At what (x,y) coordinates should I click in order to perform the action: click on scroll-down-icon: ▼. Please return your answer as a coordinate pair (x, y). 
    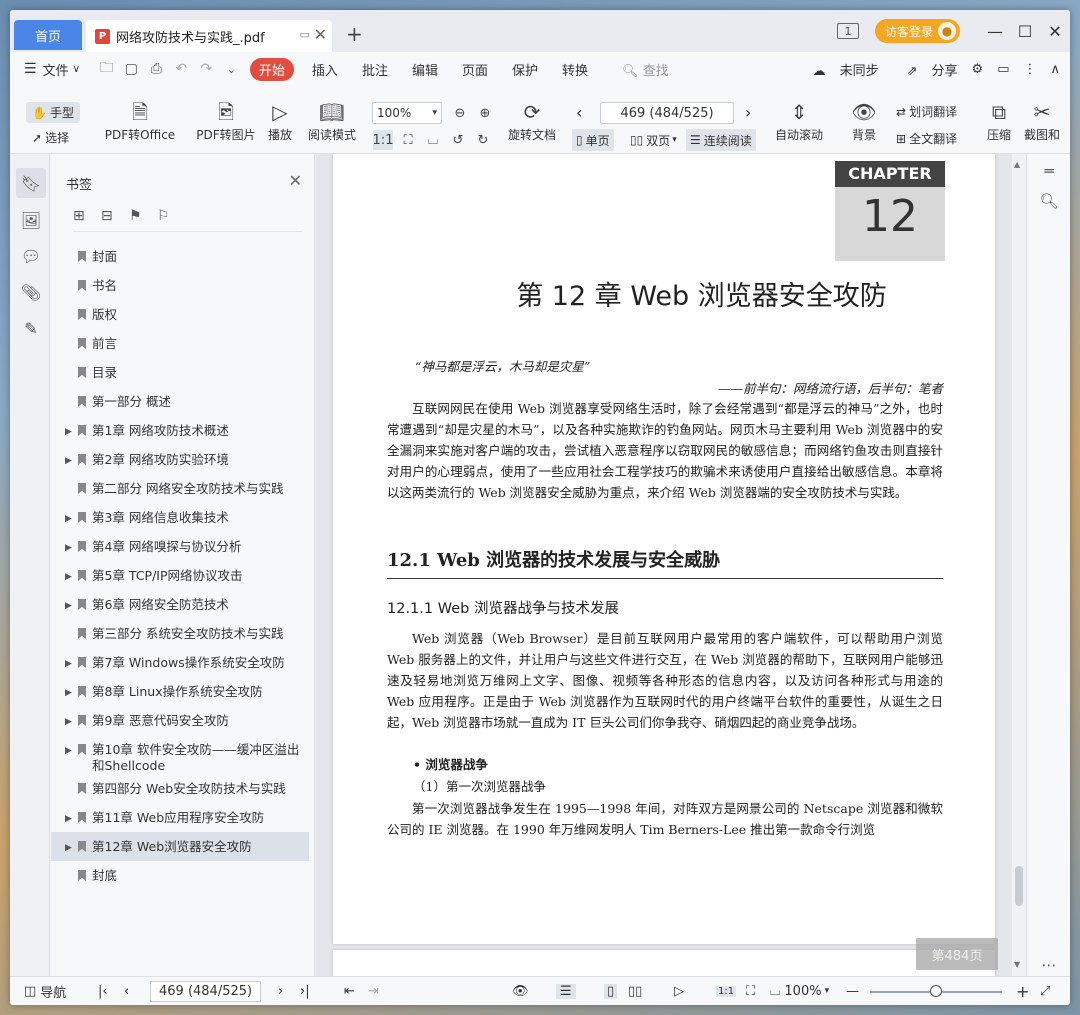
    Looking at the image, I should click on (1017, 964).